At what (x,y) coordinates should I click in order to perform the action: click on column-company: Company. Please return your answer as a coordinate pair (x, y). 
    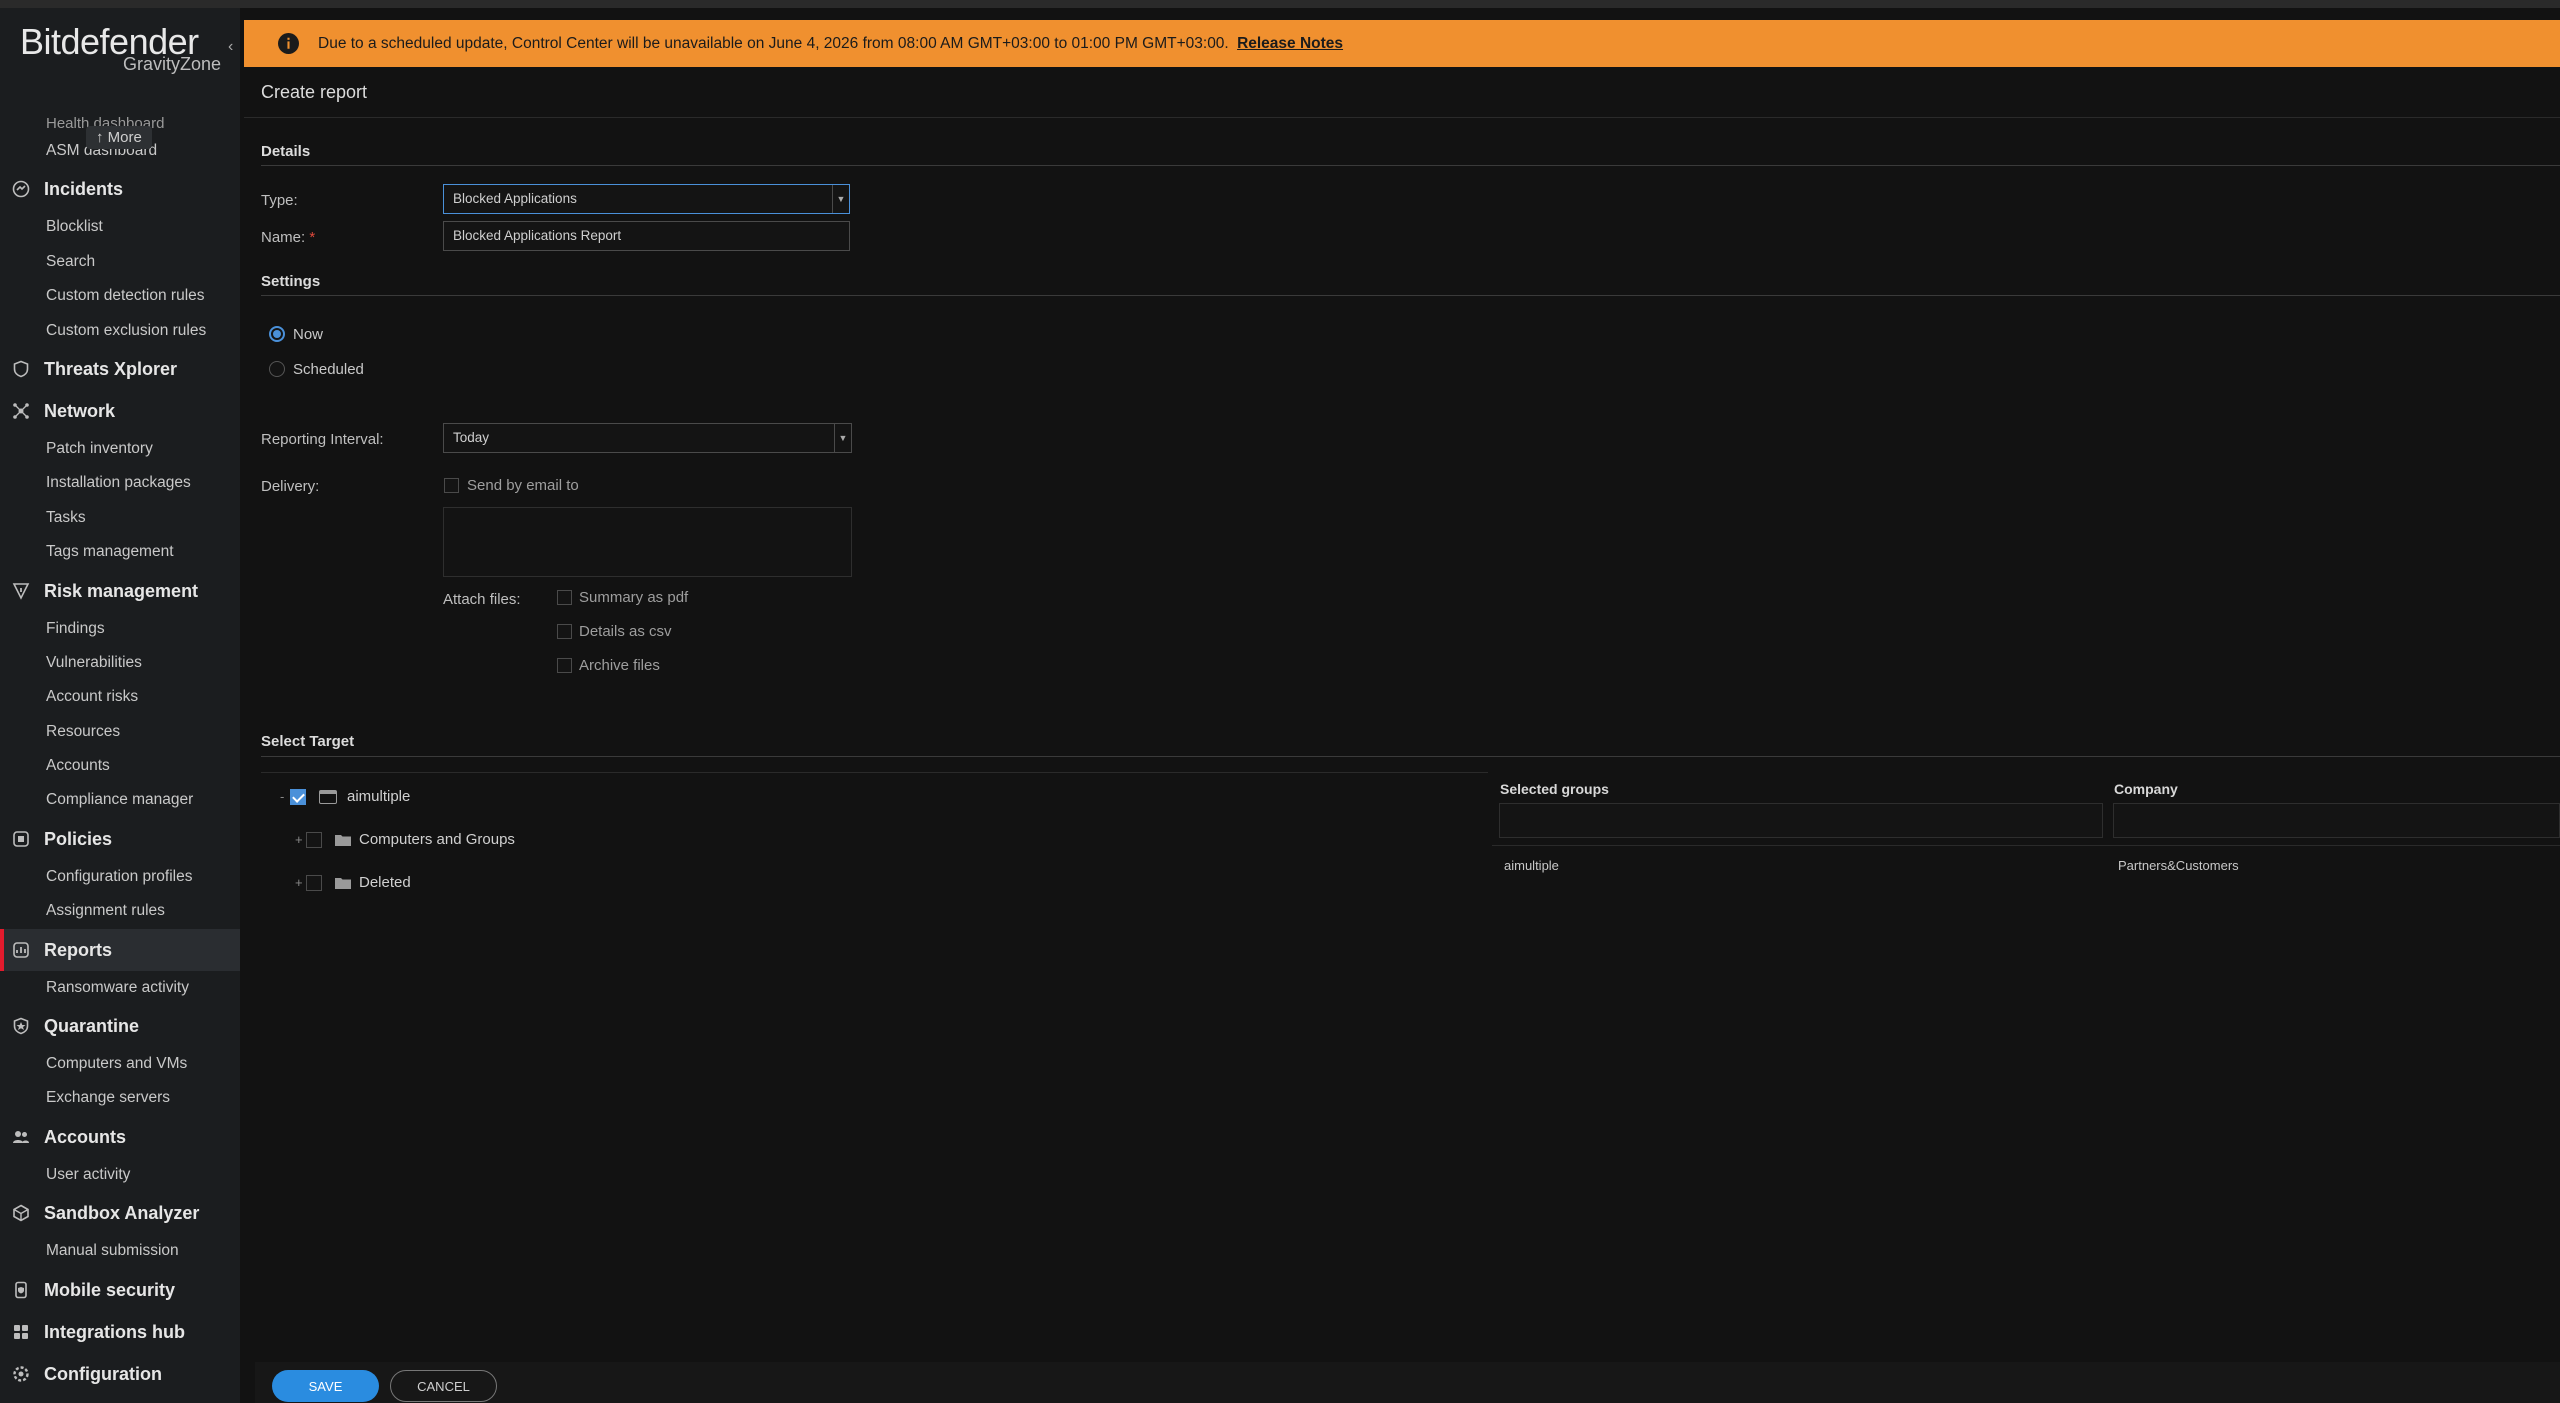
    Looking at the image, I should click on (2146, 789).